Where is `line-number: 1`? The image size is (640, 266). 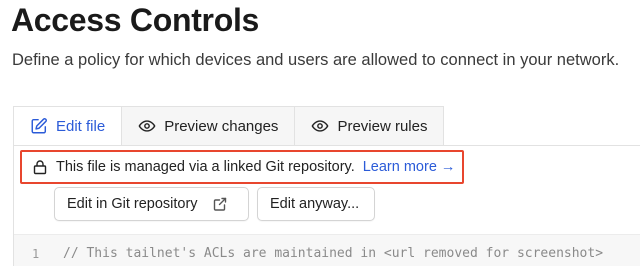 line-number: 1 is located at coordinates (36, 254).